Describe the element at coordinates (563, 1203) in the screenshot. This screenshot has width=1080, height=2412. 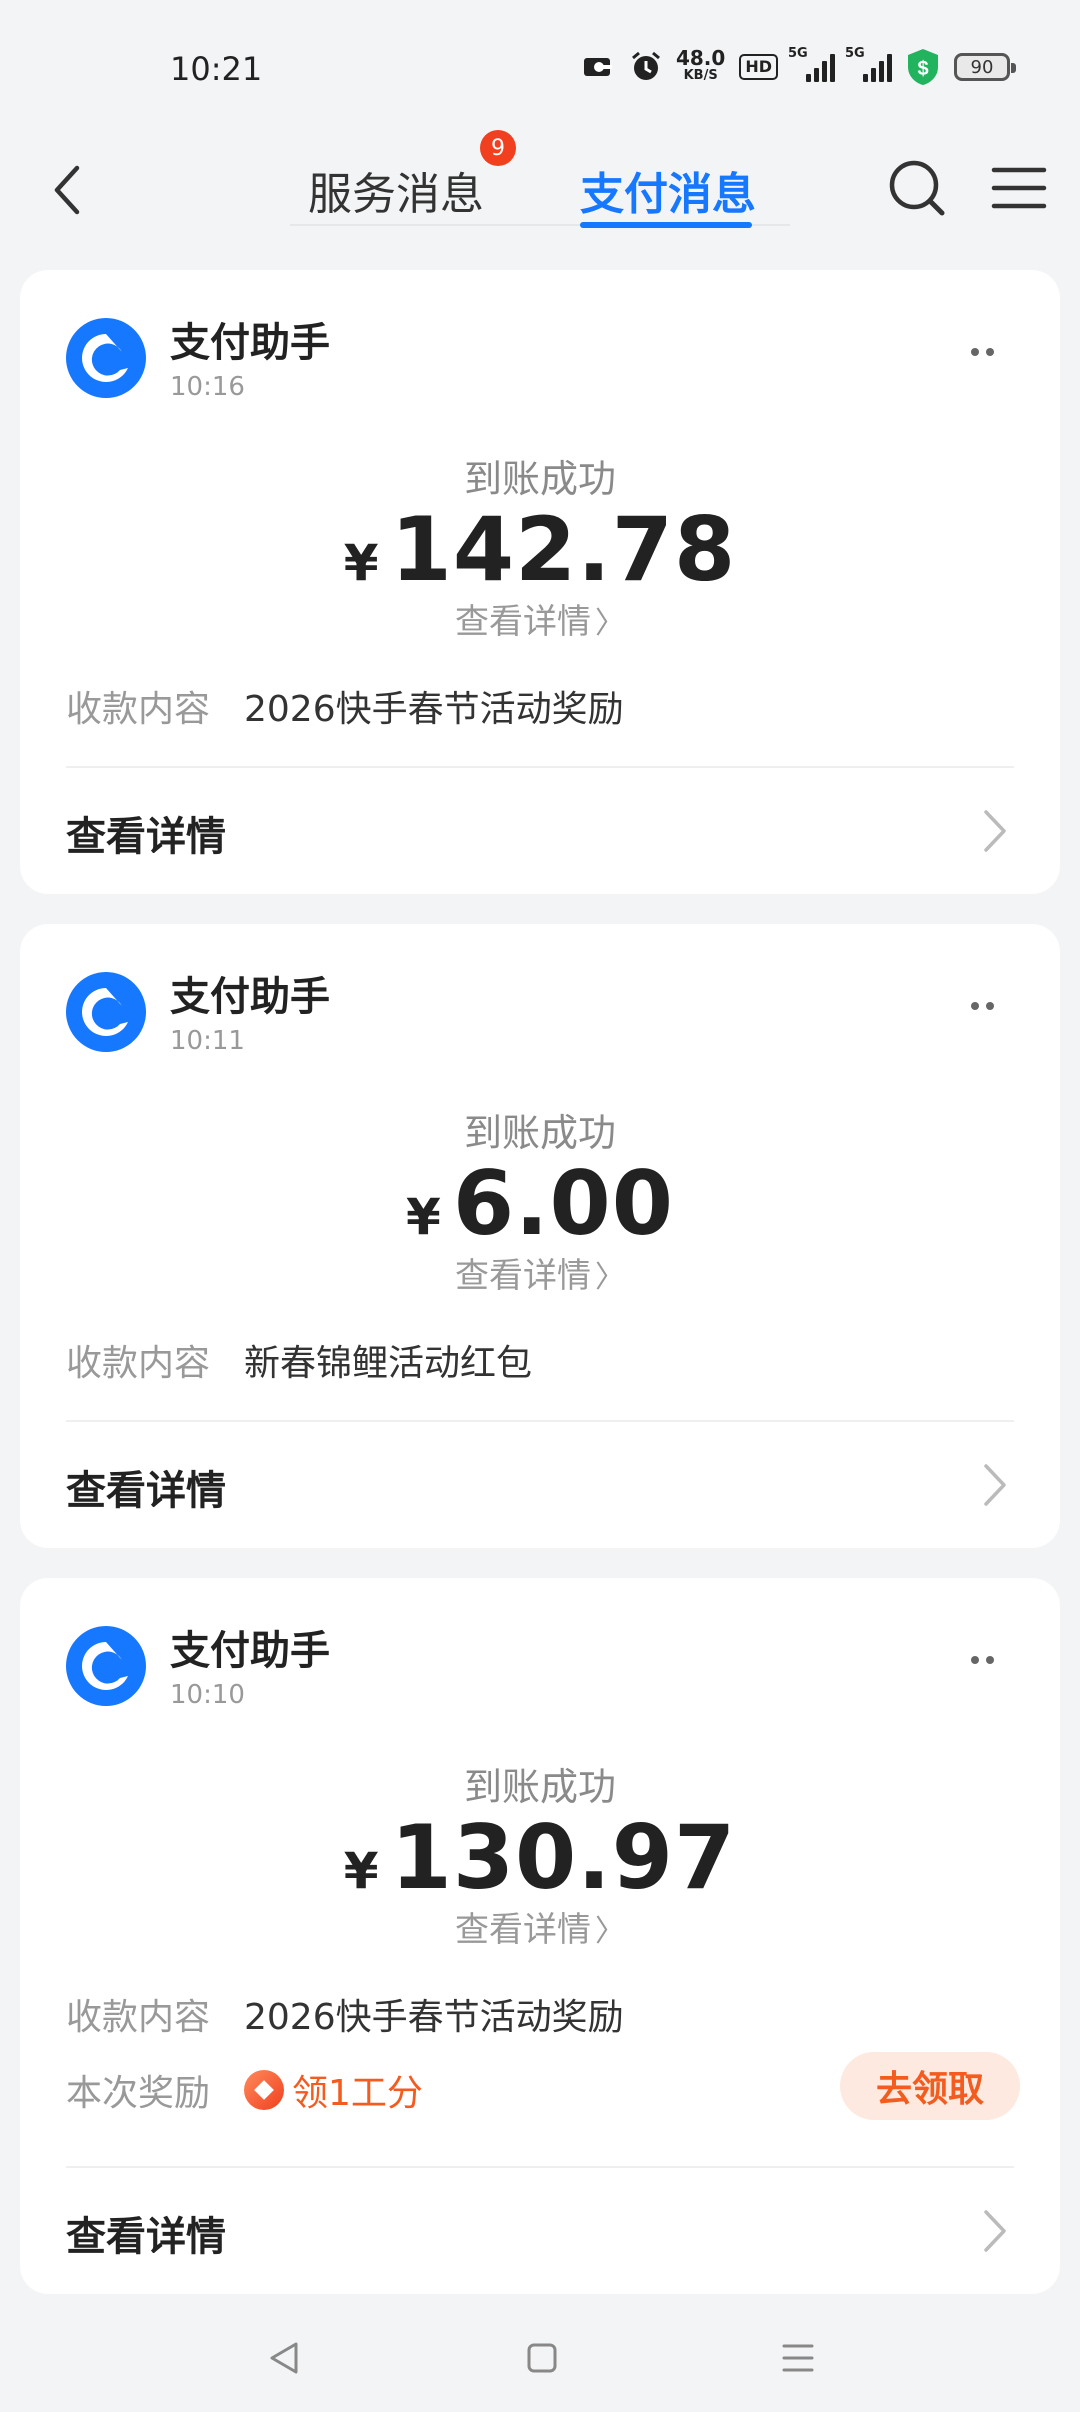
I see `amount-value: 6.00` at that location.